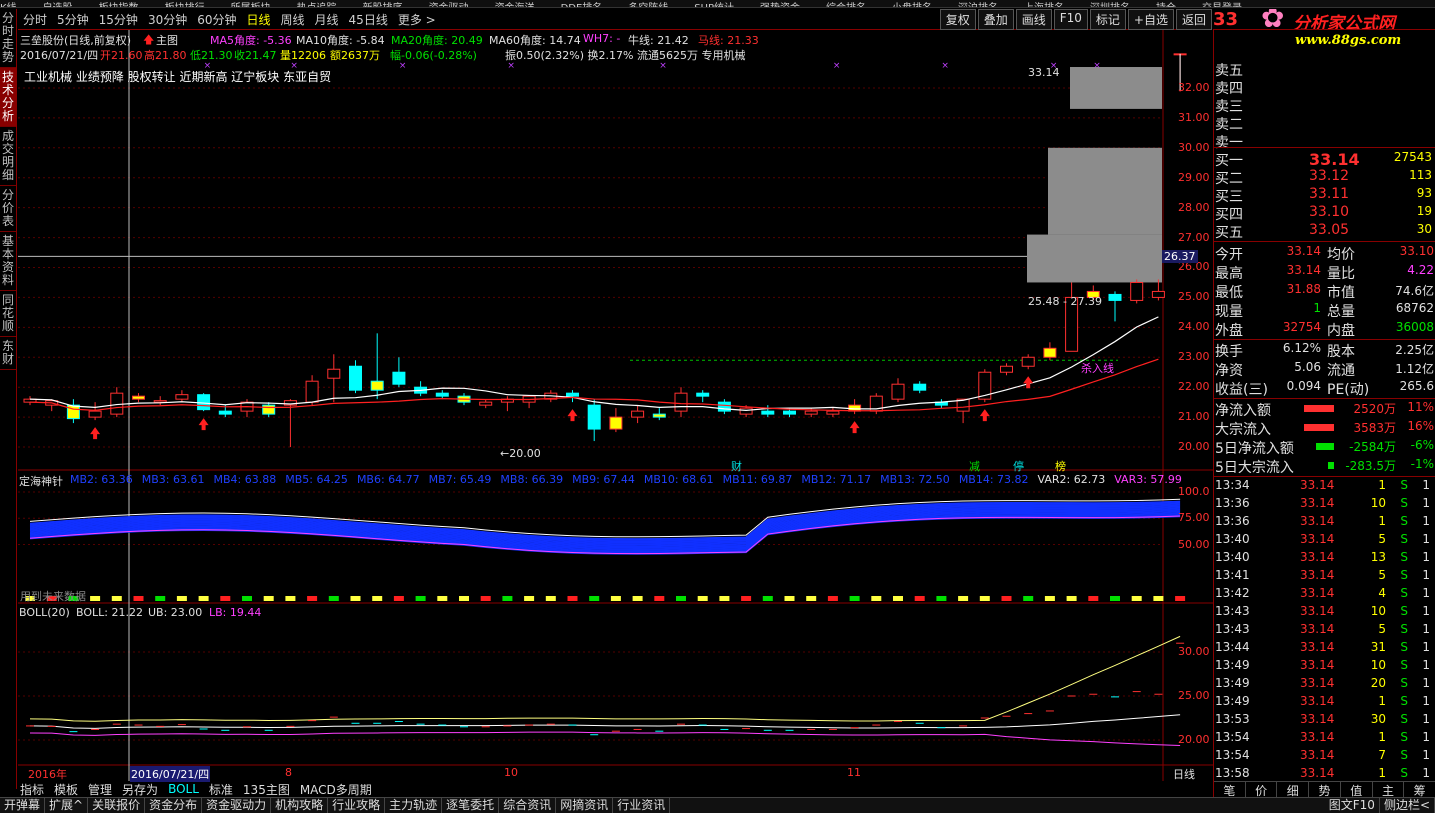 The height and width of the screenshot is (813, 1435). Describe the element at coordinates (100, 789) in the screenshot. I see `indicator-tab: 管理` at that location.